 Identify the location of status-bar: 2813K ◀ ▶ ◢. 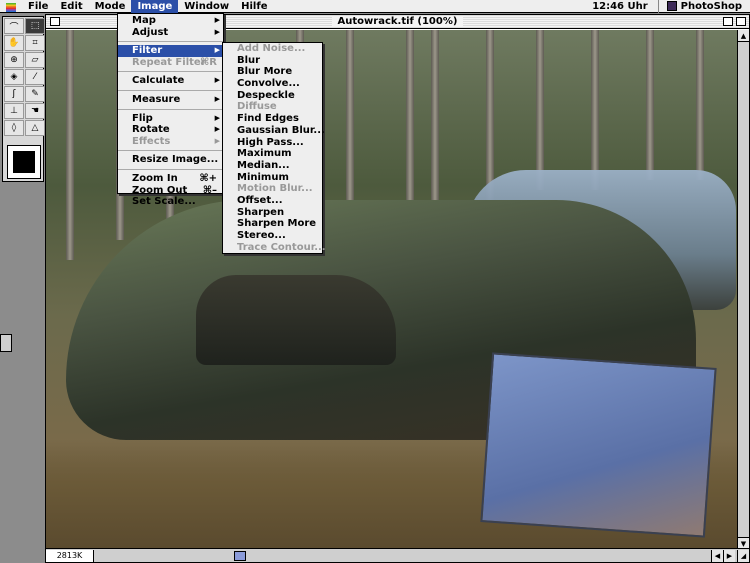
(397, 555).